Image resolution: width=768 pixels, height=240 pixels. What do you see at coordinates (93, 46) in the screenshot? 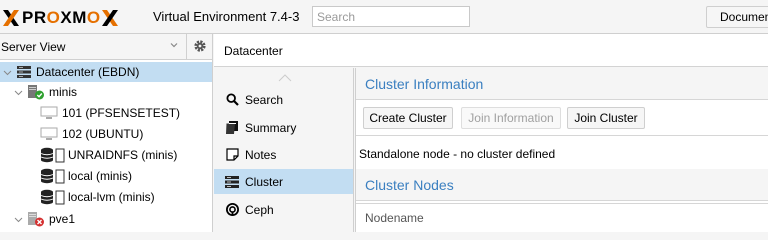
I see `view-selector: Server View` at bounding box center [93, 46].